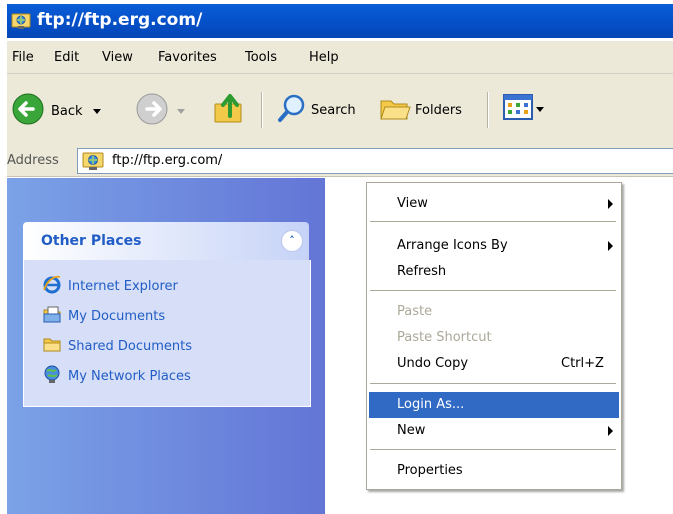 The width and height of the screenshot is (673, 514). Describe the element at coordinates (120, 20) in the screenshot. I see `window-title: ftp://ftp.erg.com/` at that location.